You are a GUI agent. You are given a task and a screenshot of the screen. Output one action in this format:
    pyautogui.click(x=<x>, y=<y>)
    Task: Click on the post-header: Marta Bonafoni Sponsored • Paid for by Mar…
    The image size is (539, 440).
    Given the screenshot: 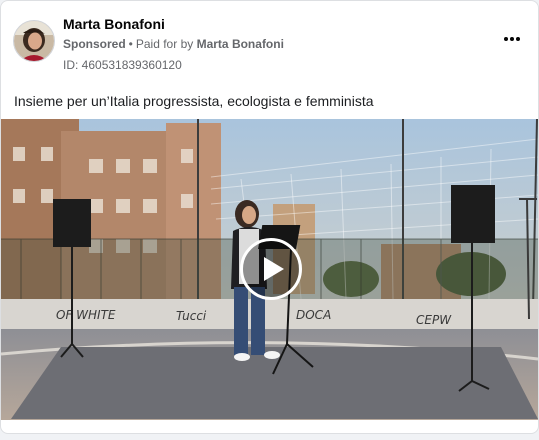 What is the action you would take?
    pyautogui.click(x=269, y=43)
    